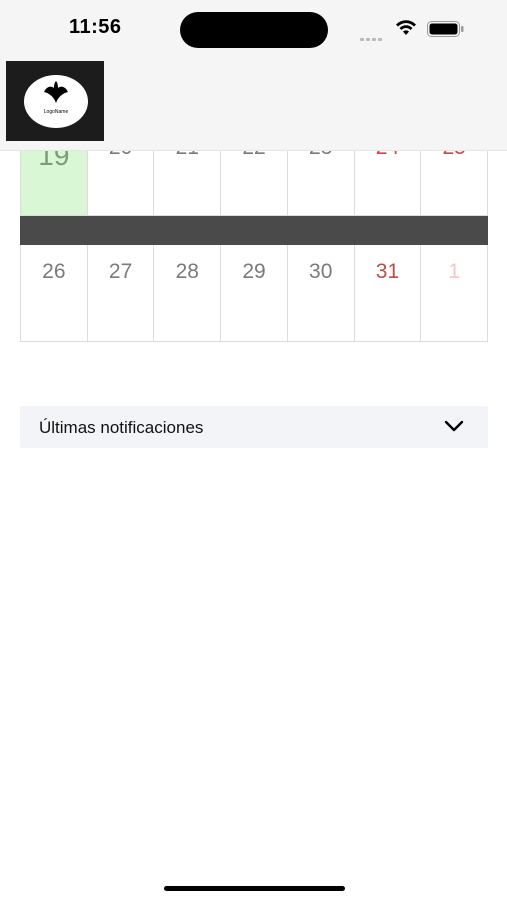 The image size is (507, 900). I want to click on day-number: 29, so click(254, 271).